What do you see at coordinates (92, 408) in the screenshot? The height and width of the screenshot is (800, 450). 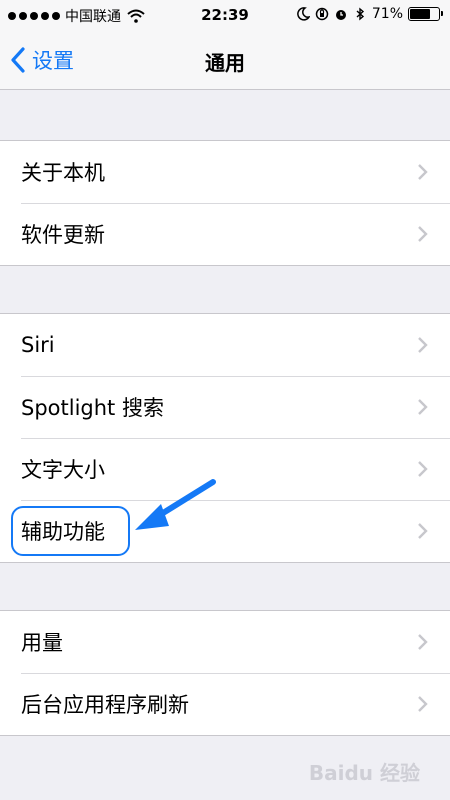 I see `list-item-label: Spotlight 搜索` at bounding box center [92, 408].